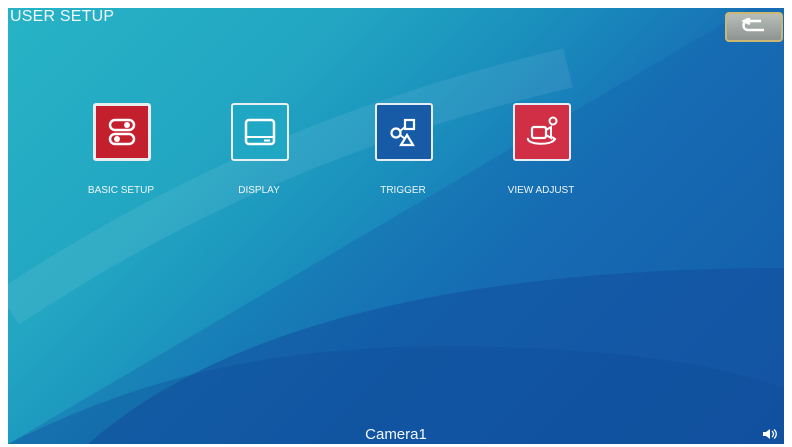  I want to click on shapes-icon, so click(403, 132).